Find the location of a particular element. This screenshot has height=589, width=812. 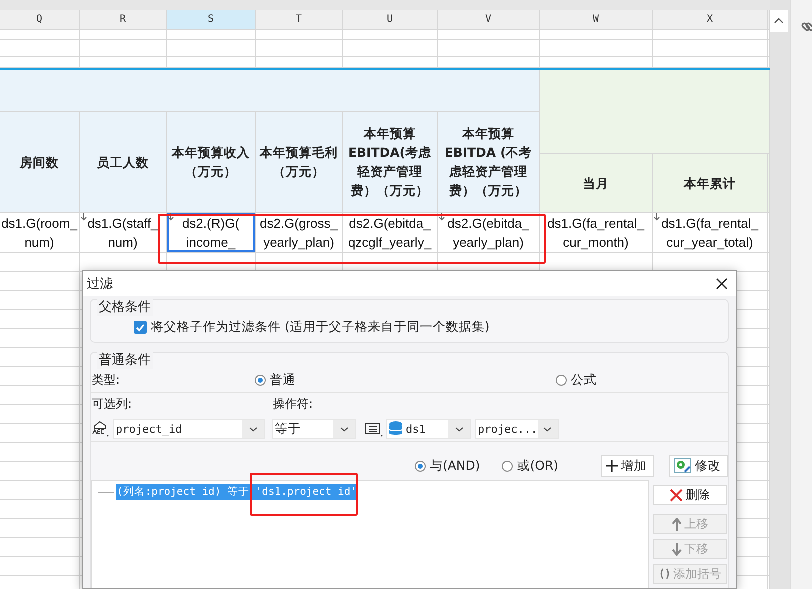

header-cell: 本年预算EBITDA(考虑轻资产管理费）（万元） is located at coordinates (390, 162).